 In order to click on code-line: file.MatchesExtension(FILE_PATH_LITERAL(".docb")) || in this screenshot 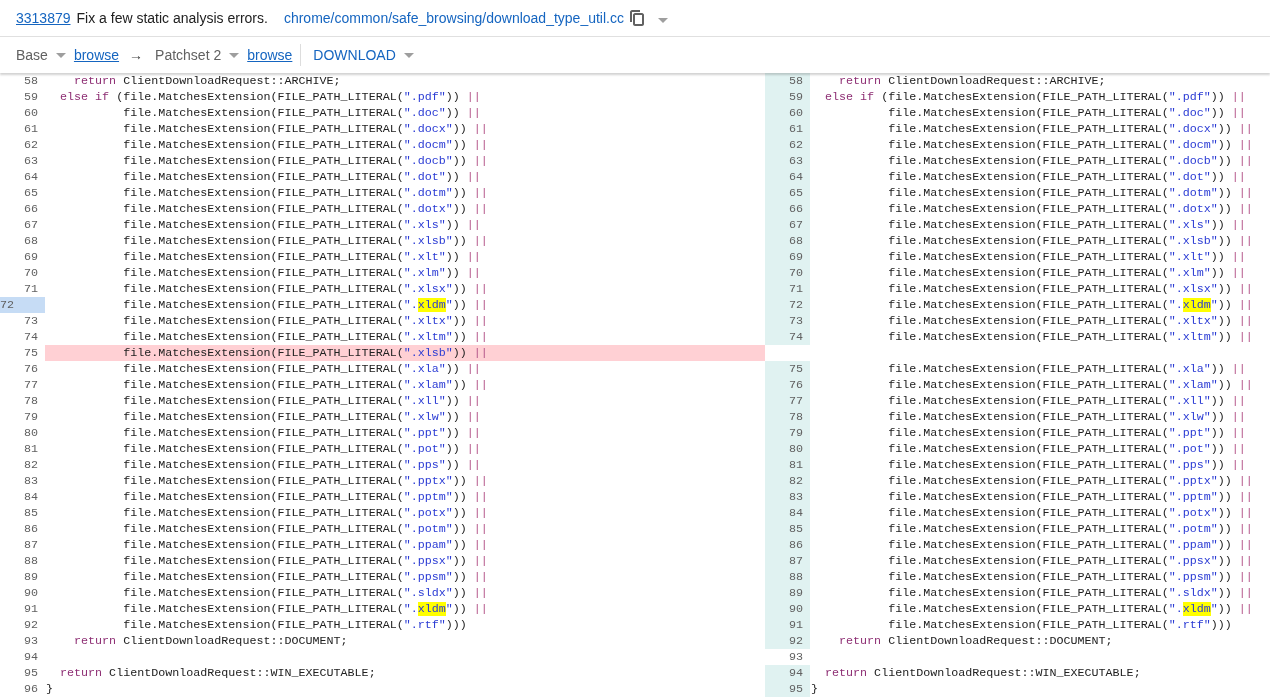, I will do `click(1070, 161)`.